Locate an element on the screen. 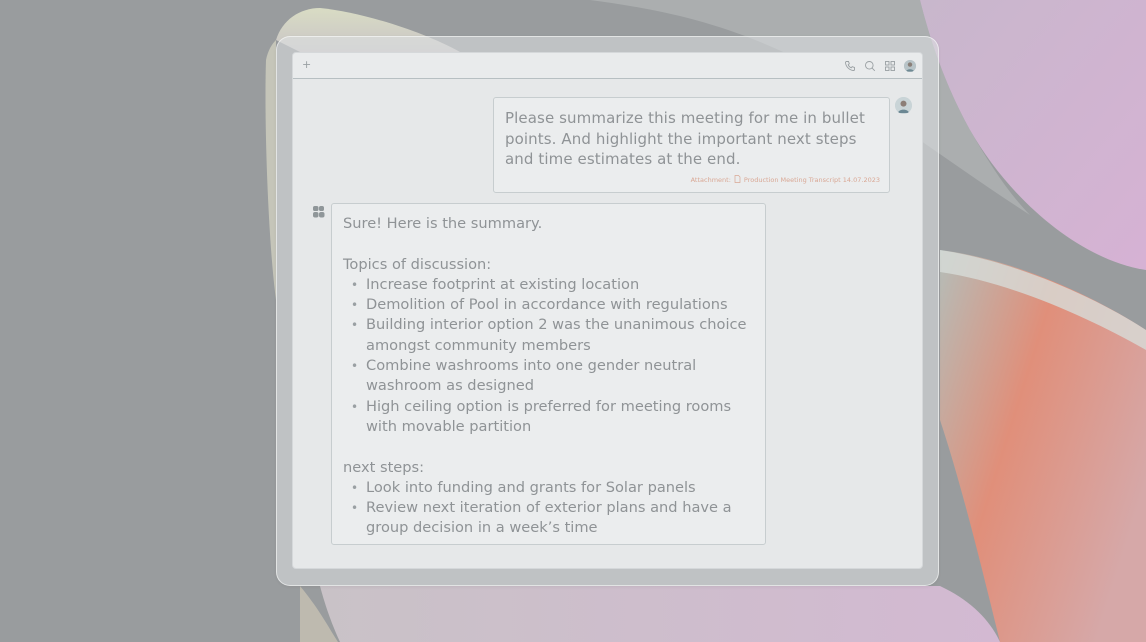 The image size is (1146, 642). new-chat-button: + is located at coordinates (306, 64).